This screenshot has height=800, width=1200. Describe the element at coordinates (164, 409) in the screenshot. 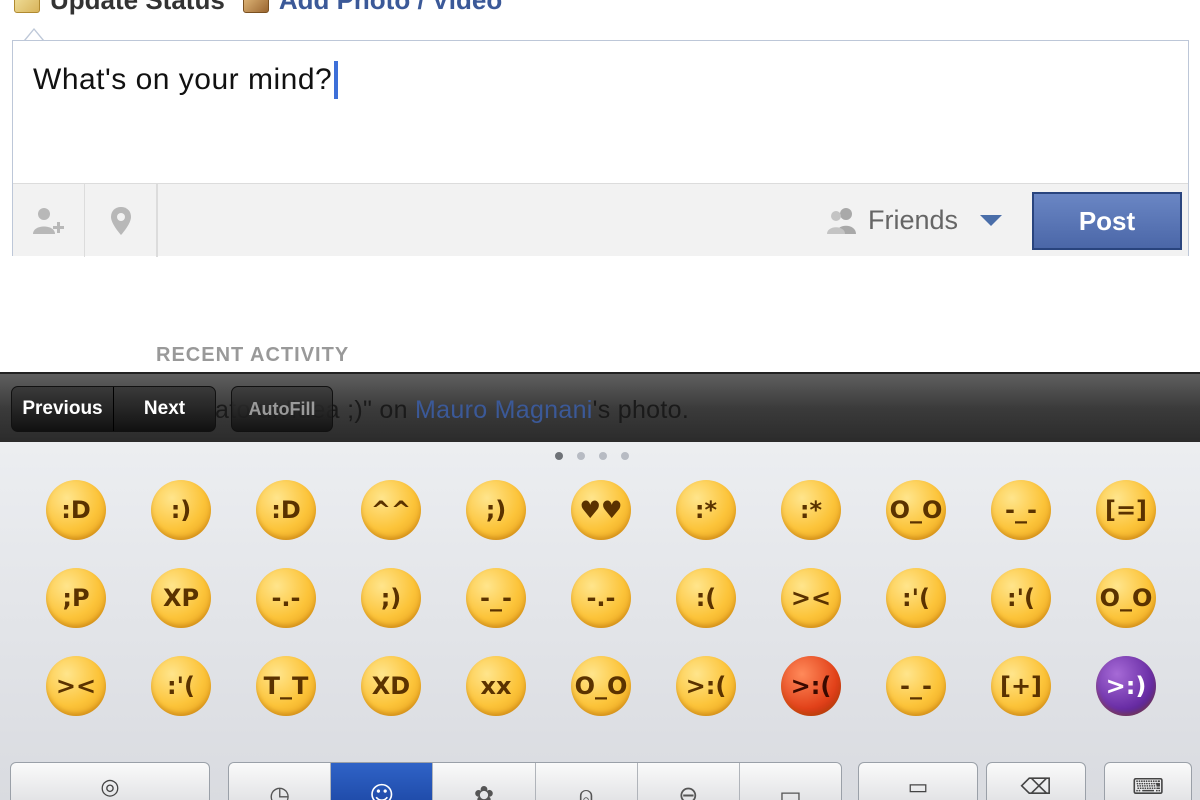

I see `next-button: Next` at that location.